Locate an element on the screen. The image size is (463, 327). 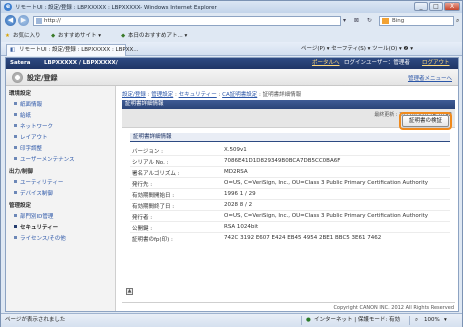
field-label: 証明書のfp(印) : is located at coordinates (152, 240).